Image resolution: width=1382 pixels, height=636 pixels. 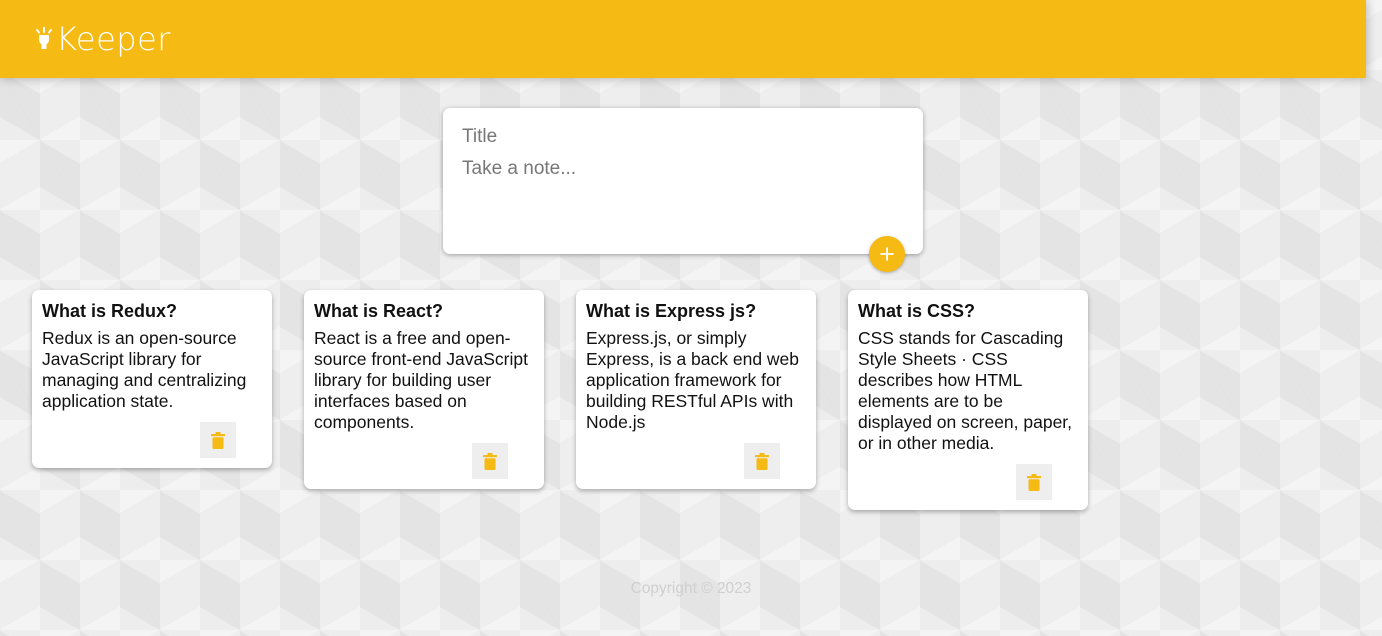 I want to click on create-note-form, so click(x=683, y=190).